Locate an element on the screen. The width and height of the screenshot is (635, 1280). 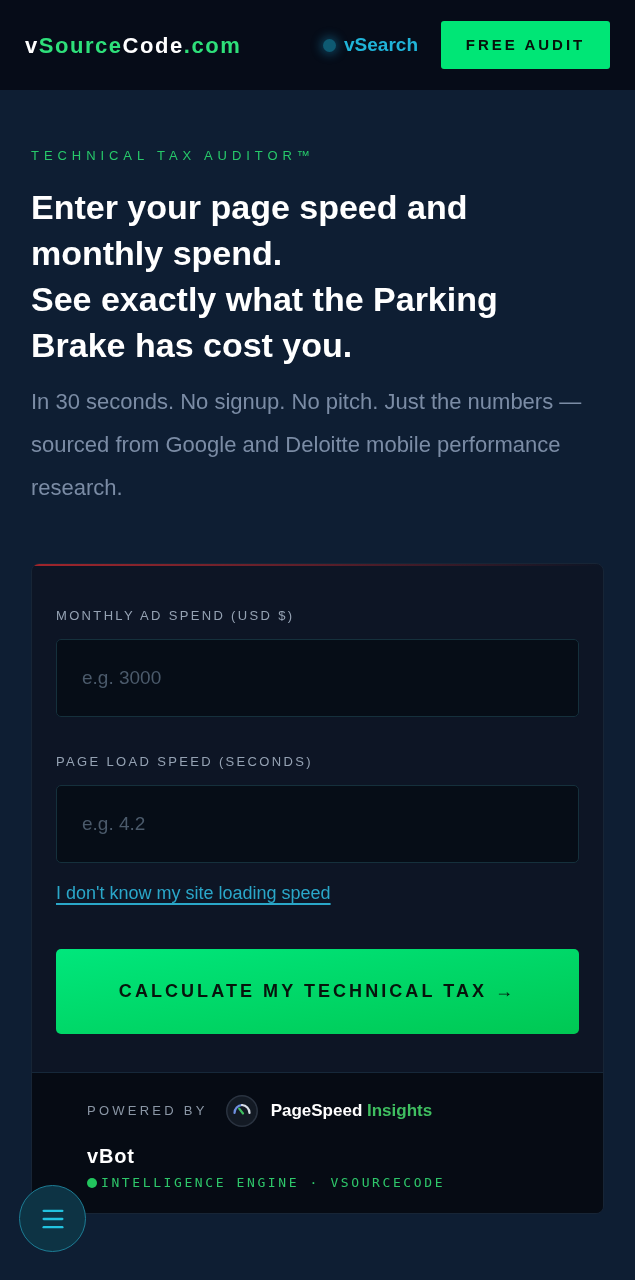
bot-name: vBot is located at coordinates (111, 1156).